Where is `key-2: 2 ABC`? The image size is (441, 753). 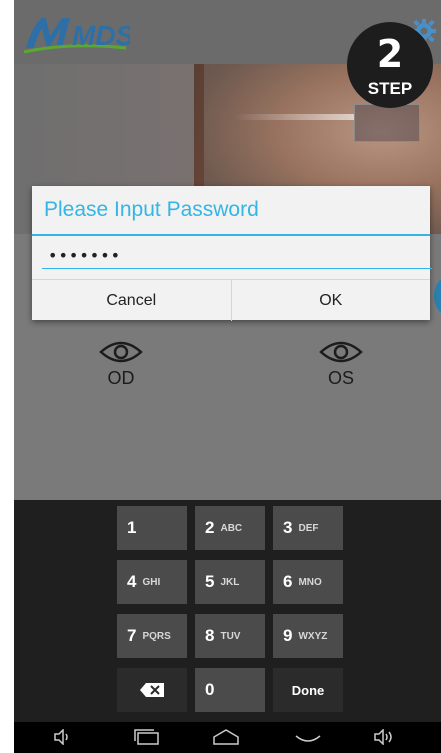
key-2: 2 ABC is located at coordinates (230, 528).